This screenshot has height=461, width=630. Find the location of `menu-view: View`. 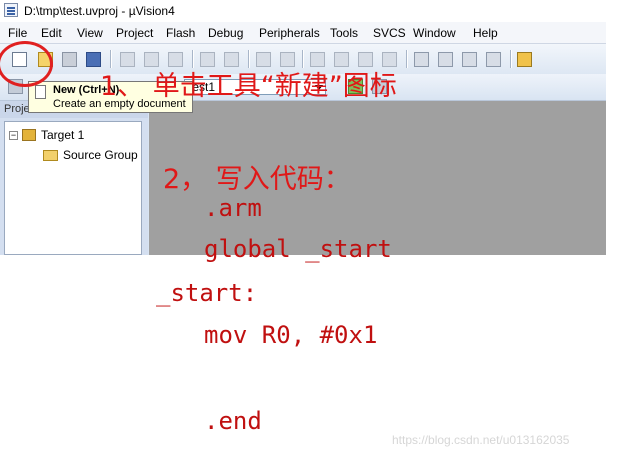

menu-view: View is located at coordinates (90, 33).